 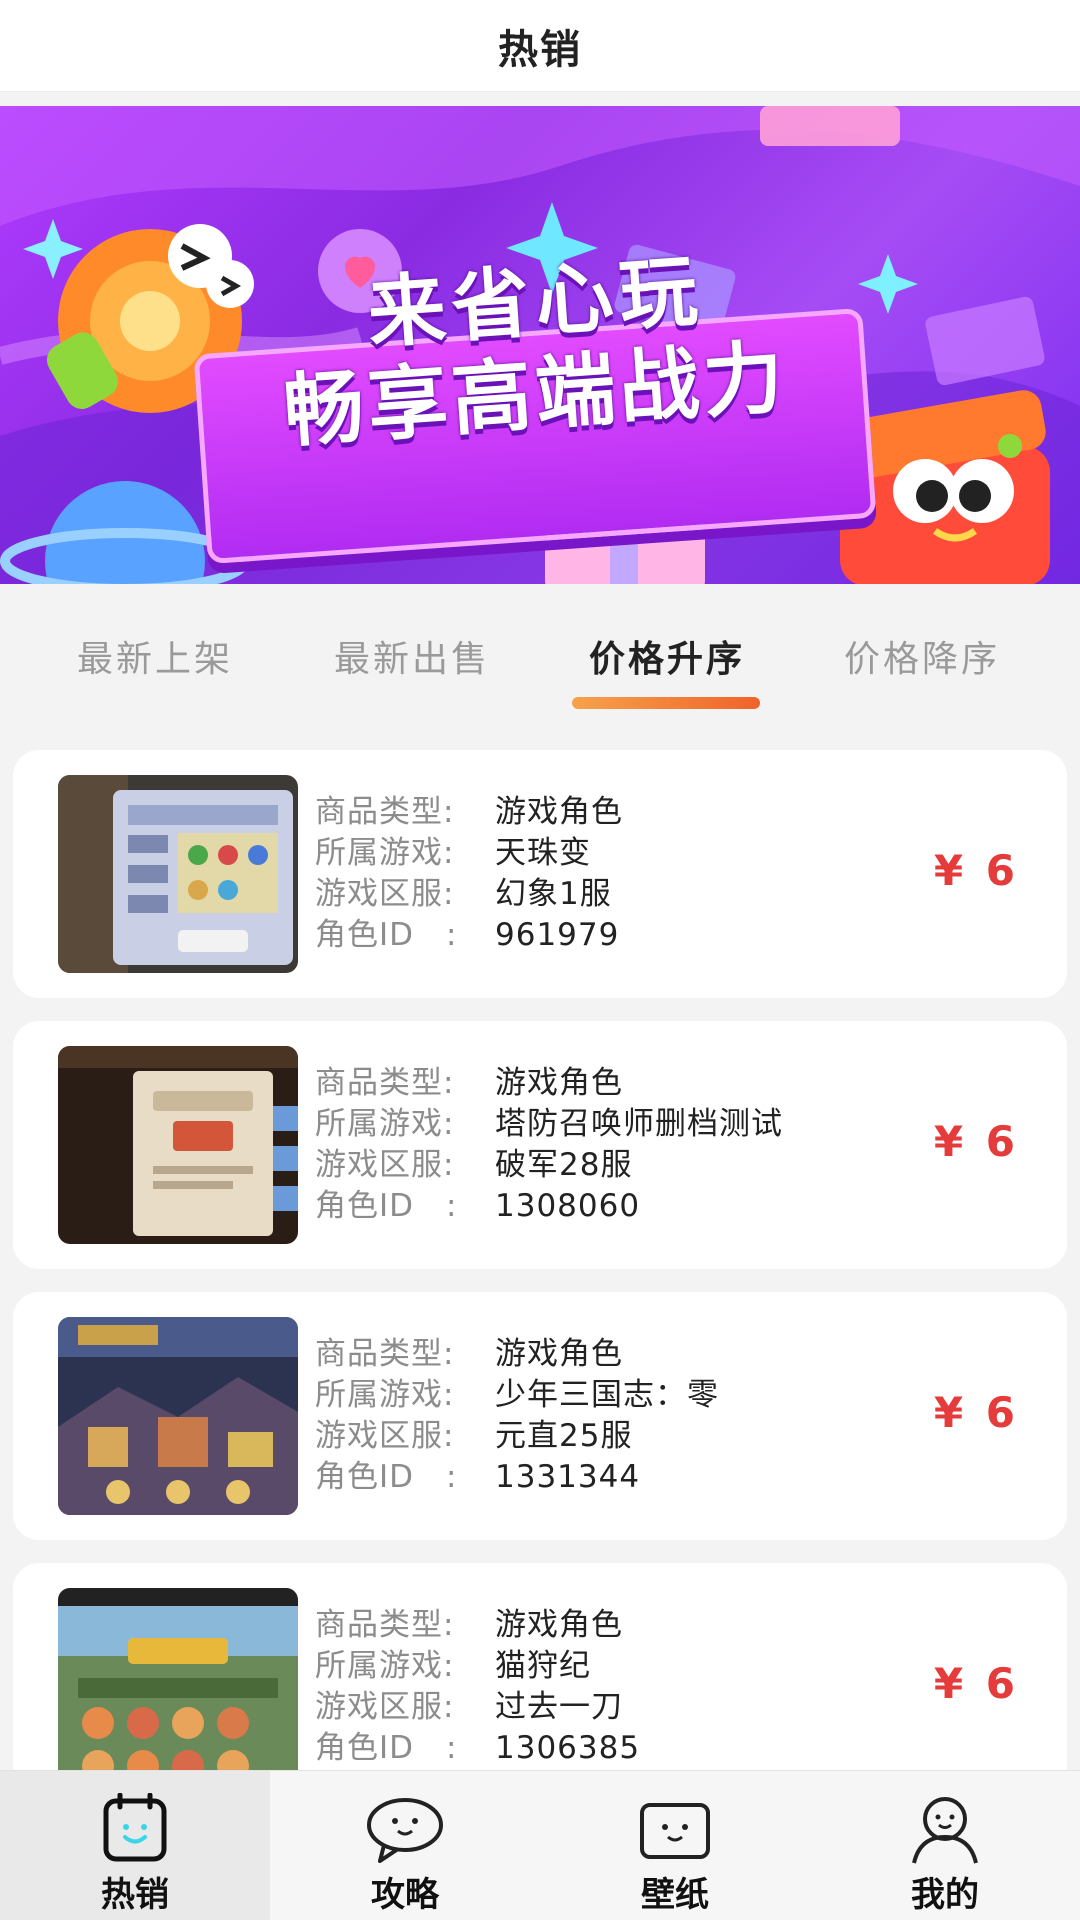 I want to click on sort-tabs: 最新上架 最新出售 价格升序 价格降序, so click(x=540, y=670).